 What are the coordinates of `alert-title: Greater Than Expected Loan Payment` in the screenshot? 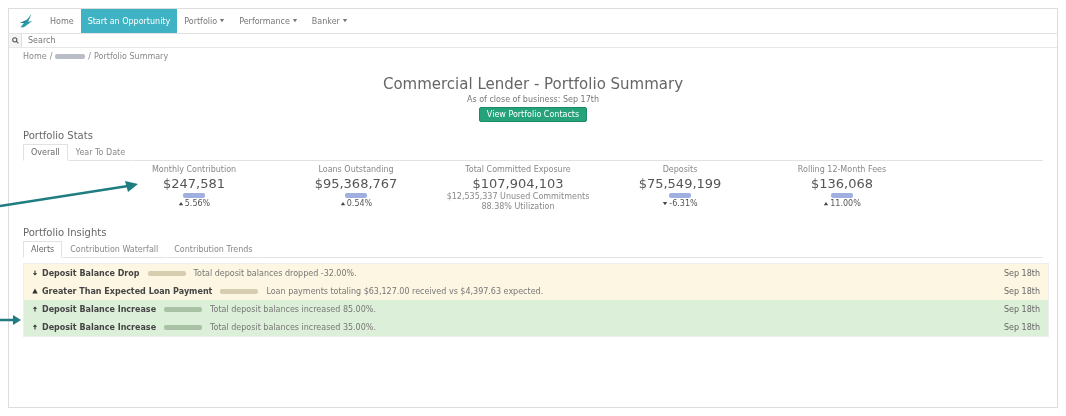 It's located at (127, 291).